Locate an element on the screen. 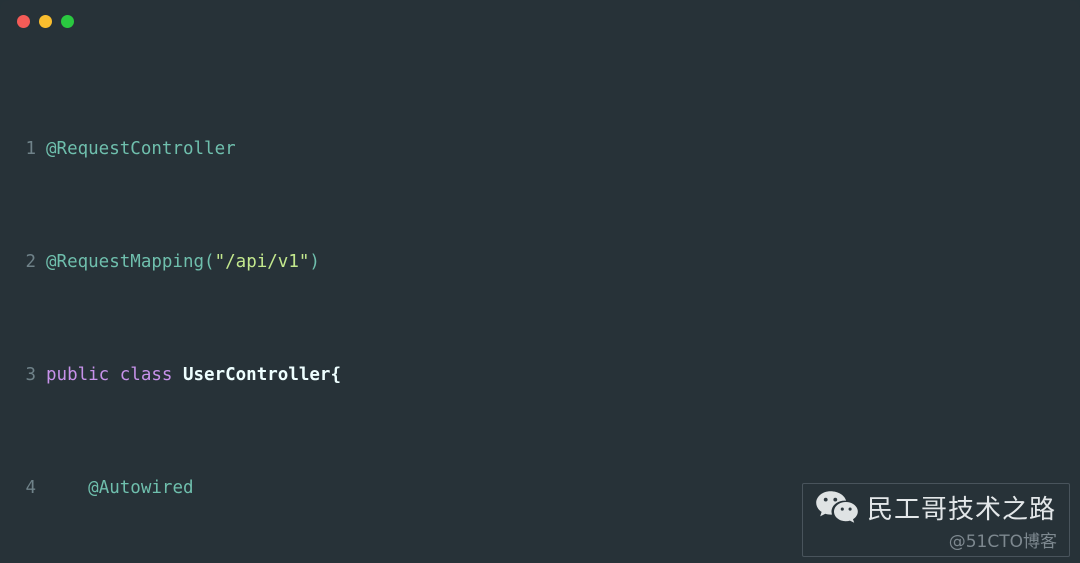 This screenshot has width=1080, height=563. code-line: 1 @RequestController is located at coordinates (540, 149).